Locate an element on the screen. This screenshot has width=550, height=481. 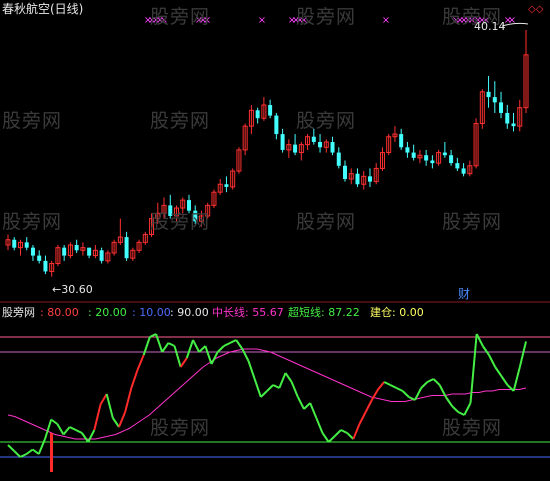
diamond-icon: ◇◇ is located at coordinates (535, 9).